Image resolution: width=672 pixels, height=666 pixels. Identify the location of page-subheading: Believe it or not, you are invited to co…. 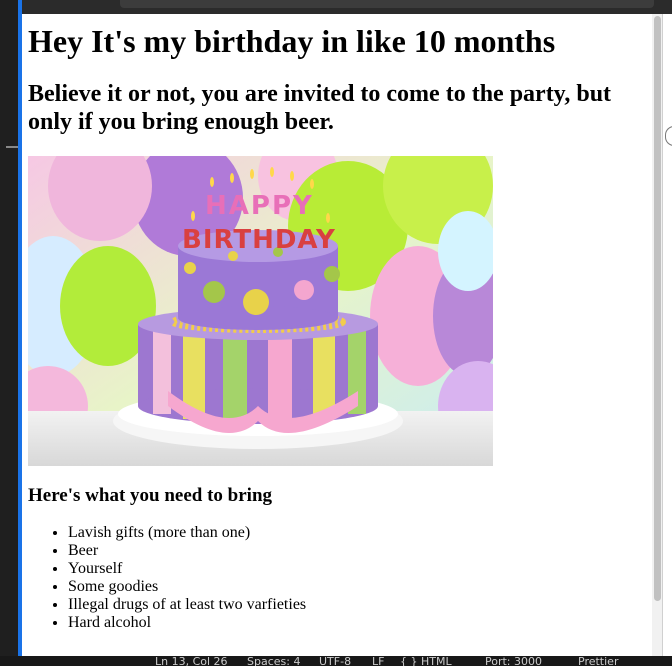
(320, 108).